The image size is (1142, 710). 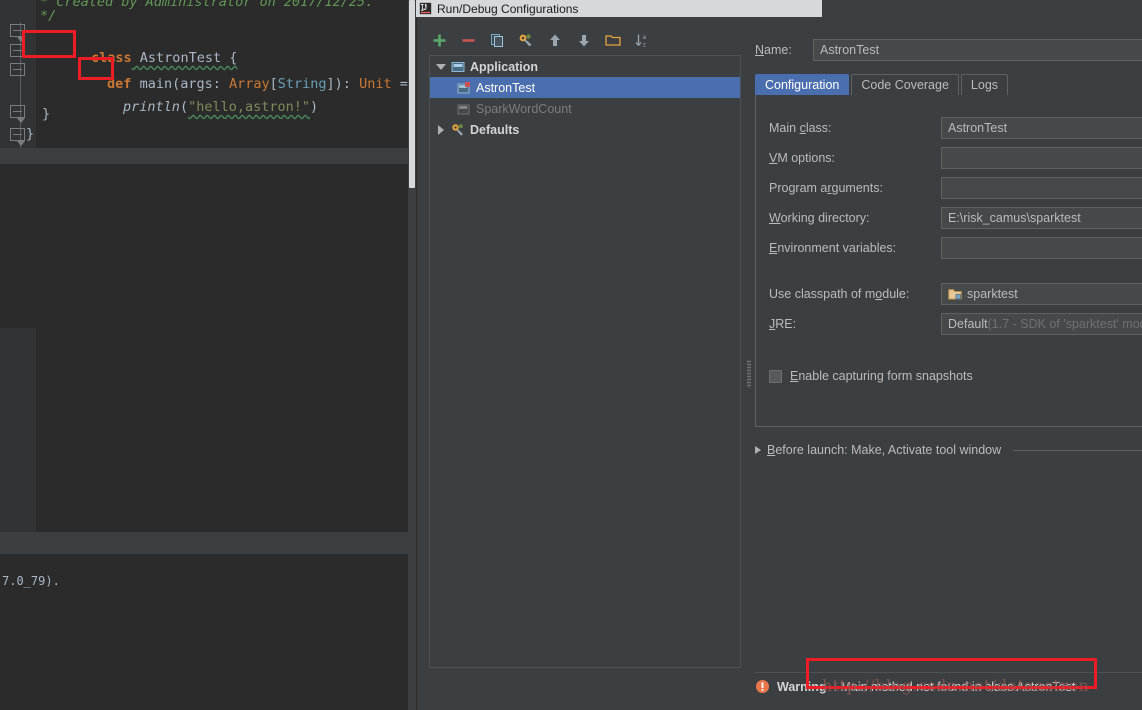 I want to click on main-class-value: AstronTest, so click(x=978, y=128).